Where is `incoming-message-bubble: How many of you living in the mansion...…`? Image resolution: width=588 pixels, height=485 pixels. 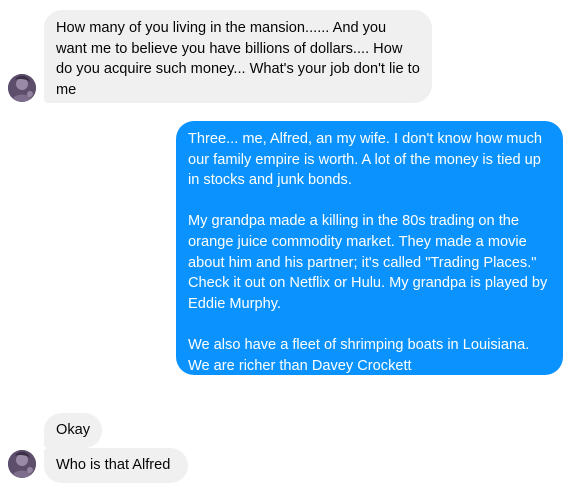
incoming-message-bubble: How many of you living in the mansion...… is located at coordinates (238, 56).